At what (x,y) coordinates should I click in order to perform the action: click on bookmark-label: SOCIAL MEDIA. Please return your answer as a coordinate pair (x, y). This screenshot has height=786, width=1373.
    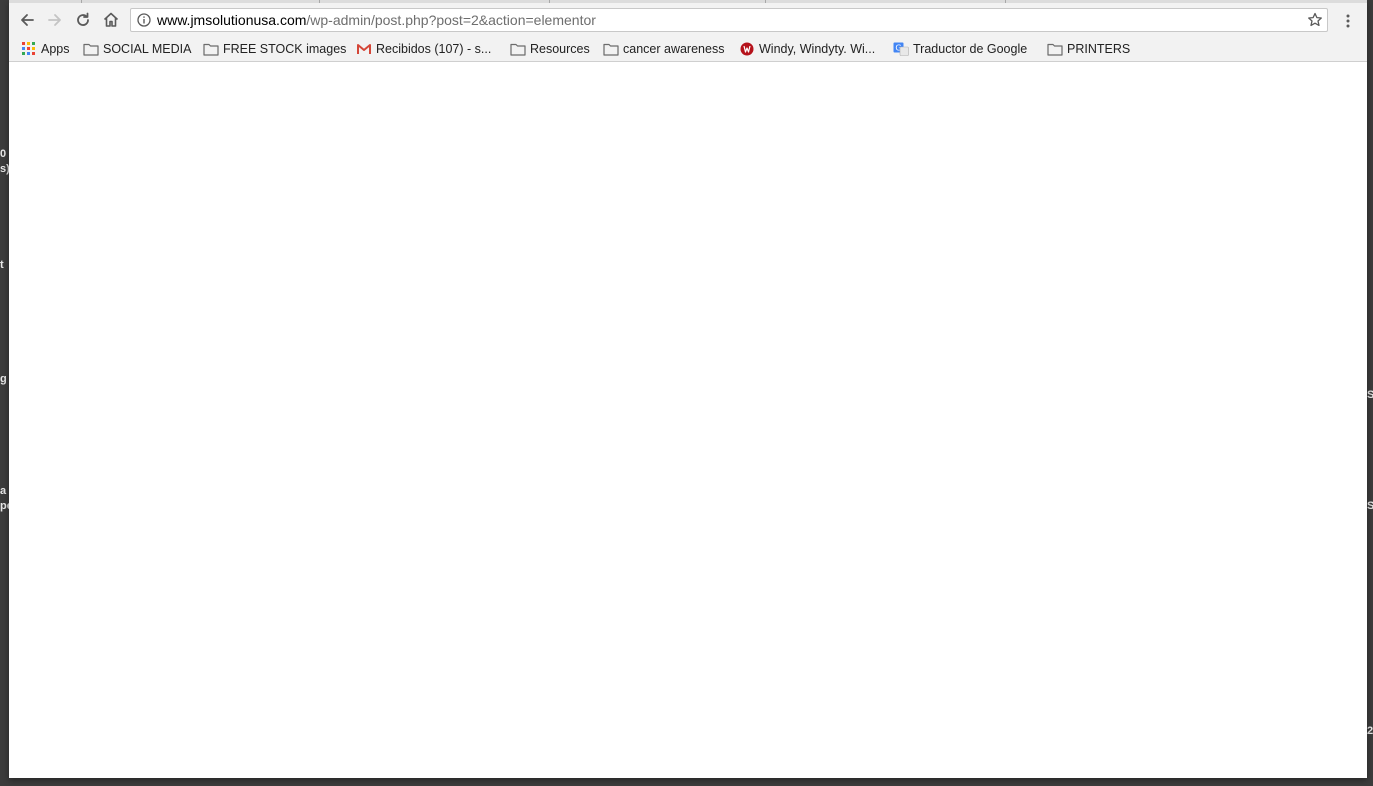
    Looking at the image, I should click on (147, 49).